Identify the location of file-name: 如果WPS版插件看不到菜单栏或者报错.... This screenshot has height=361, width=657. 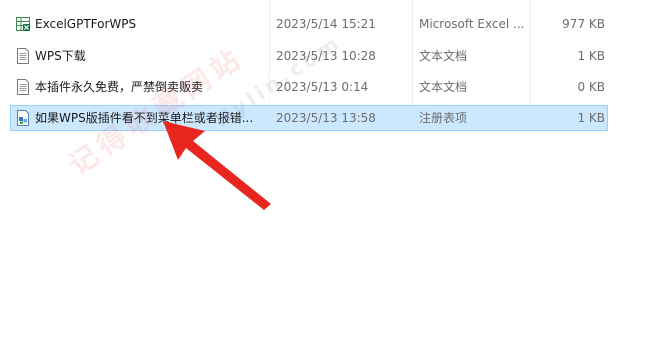
(144, 118).